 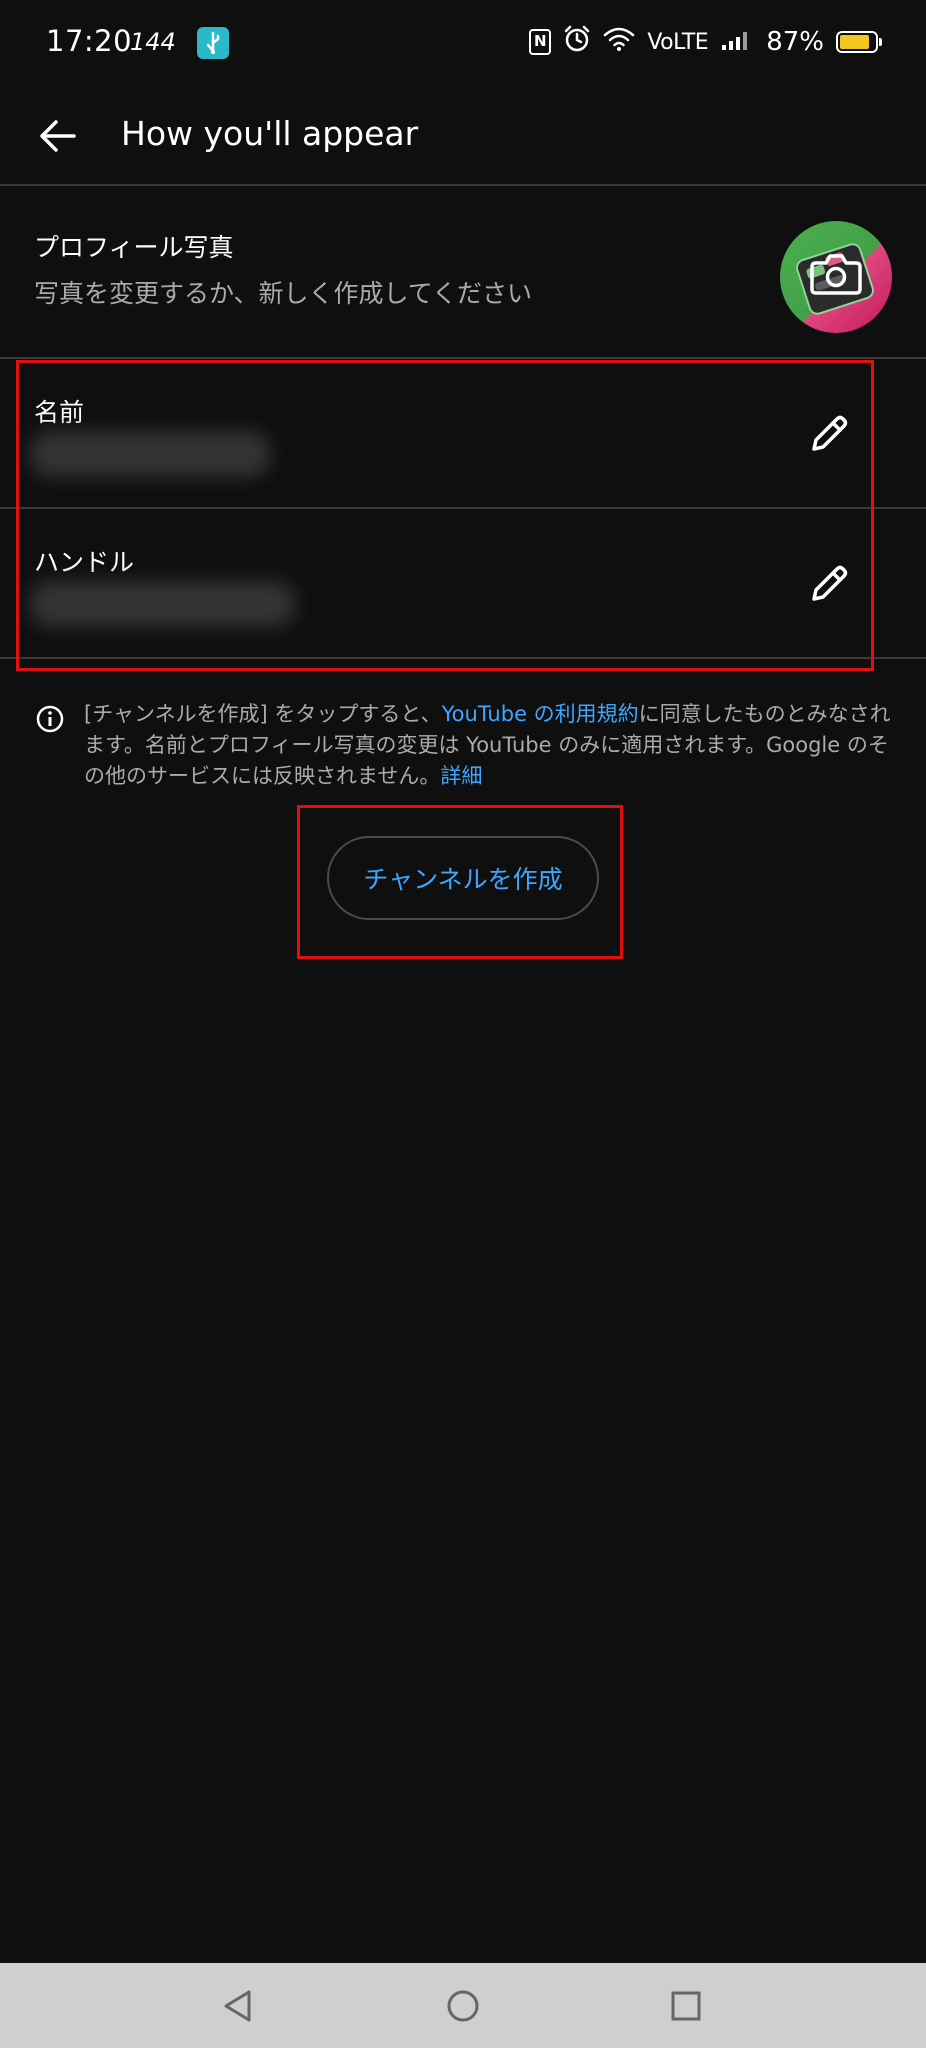 I want to click on app-bar: How you'll appear, so click(x=463, y=136).